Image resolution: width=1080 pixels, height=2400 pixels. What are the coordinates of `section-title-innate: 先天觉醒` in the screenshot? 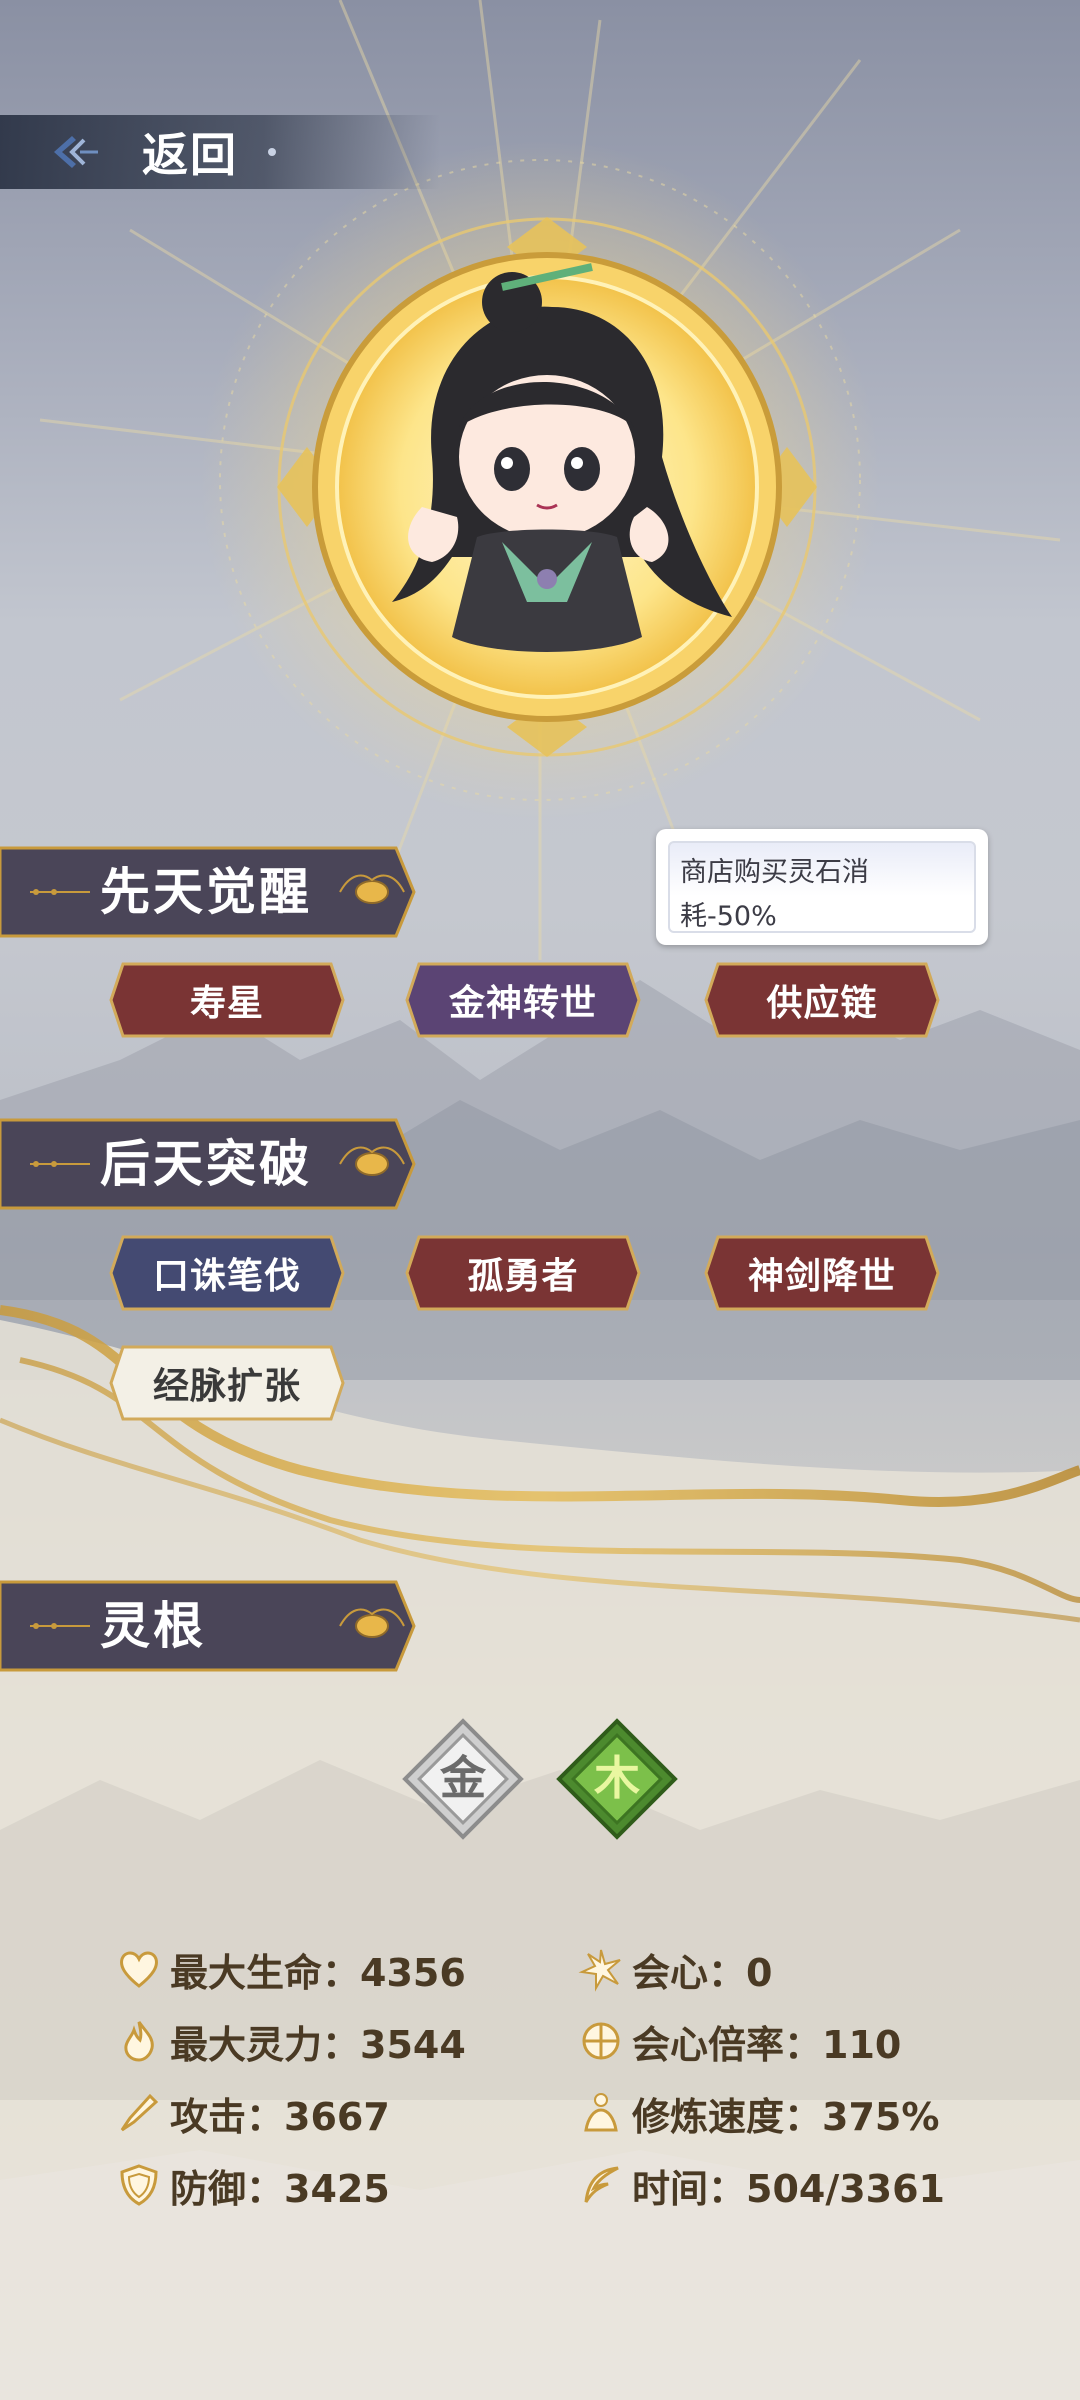 It's located at (206, 892).